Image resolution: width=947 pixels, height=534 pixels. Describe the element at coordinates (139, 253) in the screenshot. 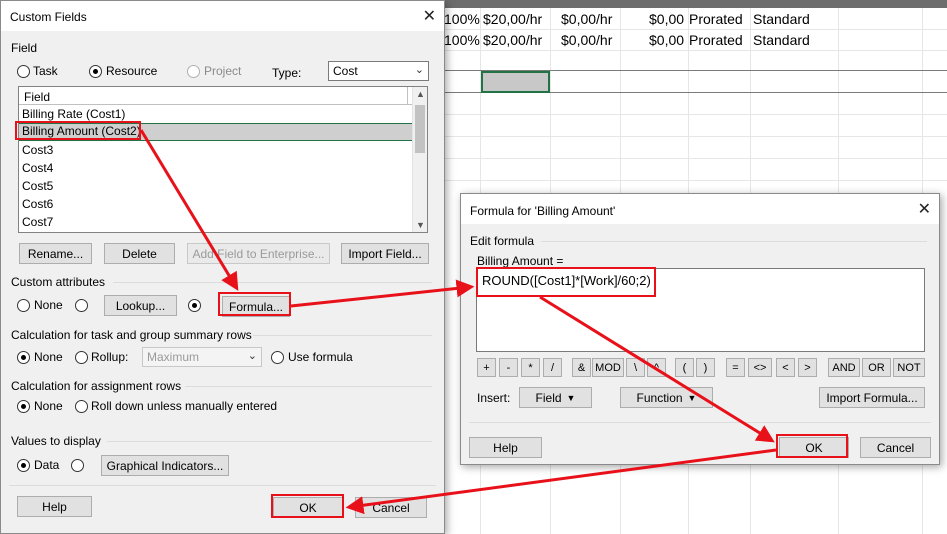

I see `delete-button: Delete` at that location.